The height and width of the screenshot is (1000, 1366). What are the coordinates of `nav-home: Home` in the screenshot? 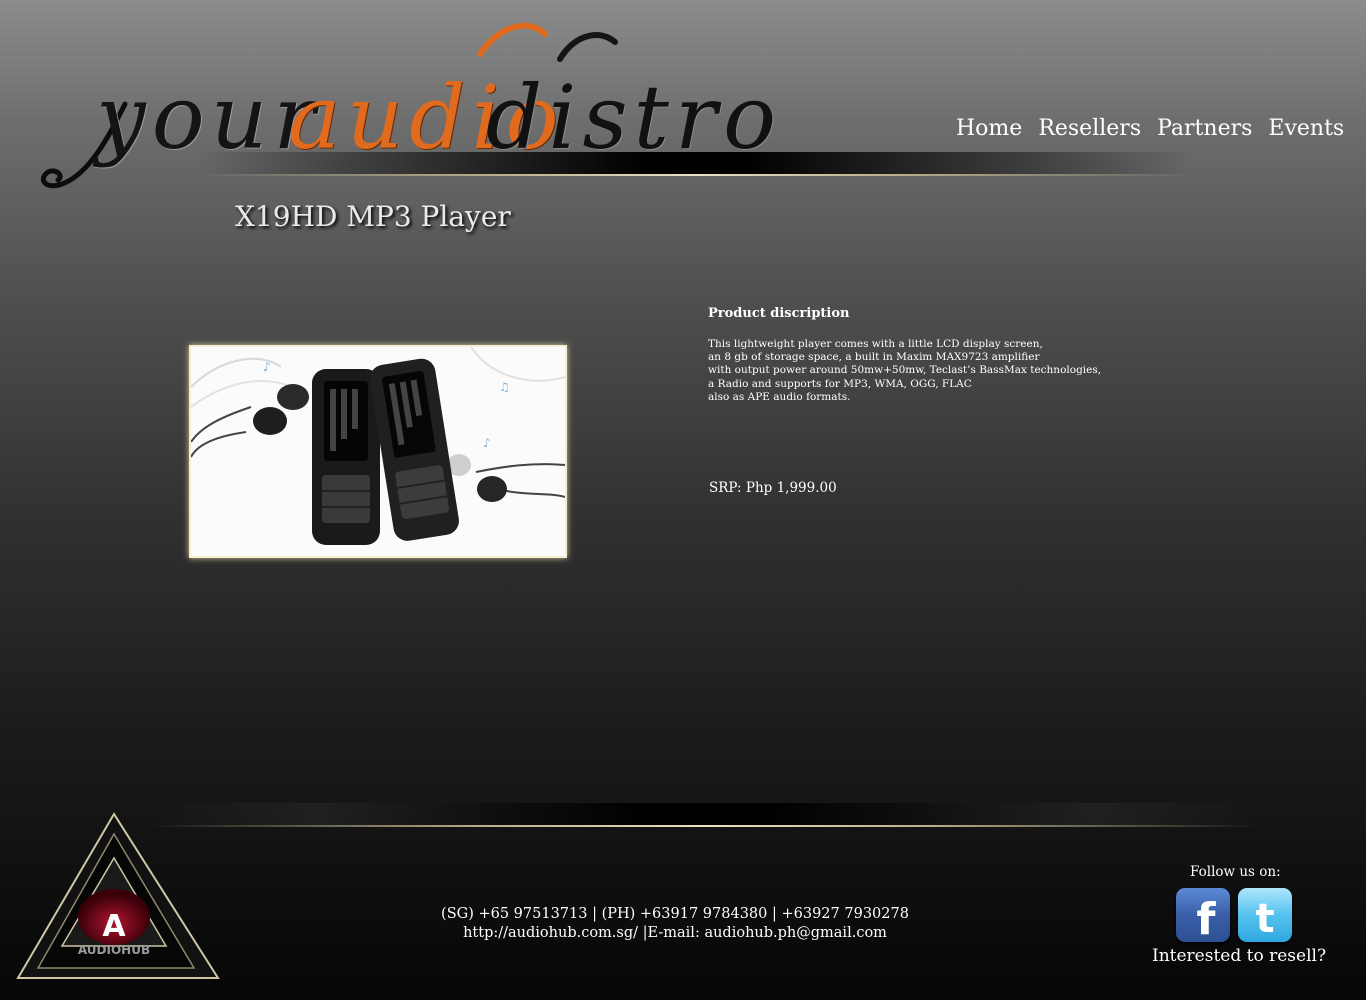 It's located at (989, 128).